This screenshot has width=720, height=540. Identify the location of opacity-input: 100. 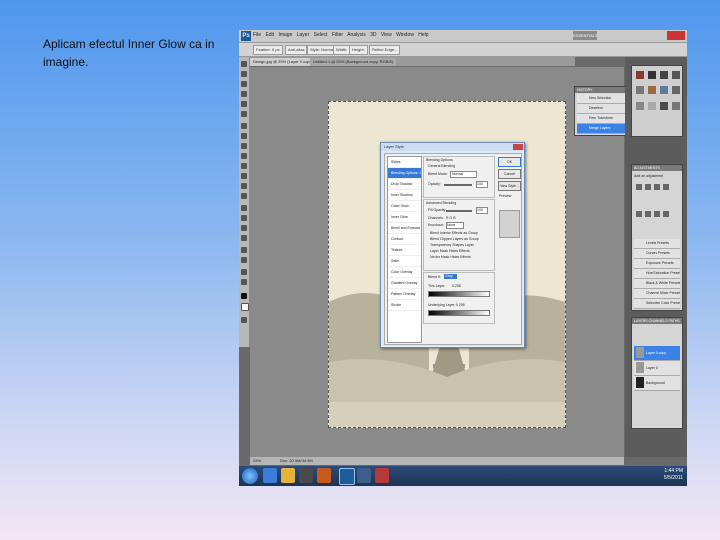
(482, 184).